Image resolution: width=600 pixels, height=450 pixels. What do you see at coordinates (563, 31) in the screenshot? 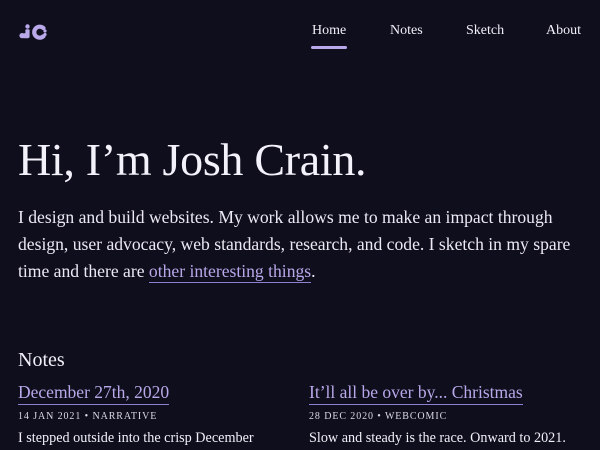
I see `nav-about-link: About` at bounding box center [563, 31].